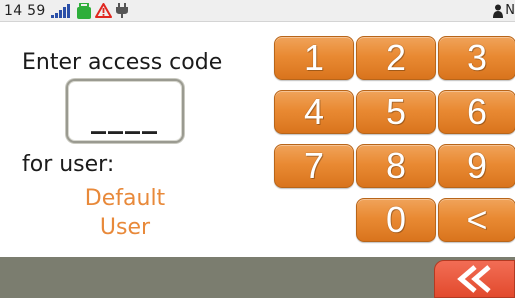  I want to click on keypad-key-5: 5, so click(396, 112).